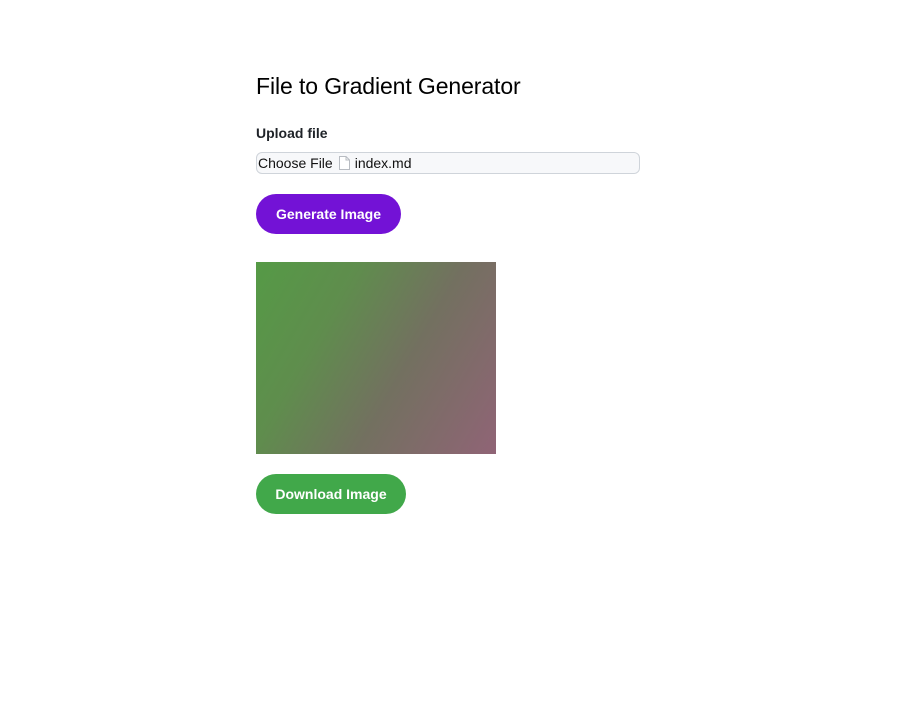 Image resolution: width=915 pixels, height=704 pixels. I want to click on selected-file-name: index.md, so click(383, 163).